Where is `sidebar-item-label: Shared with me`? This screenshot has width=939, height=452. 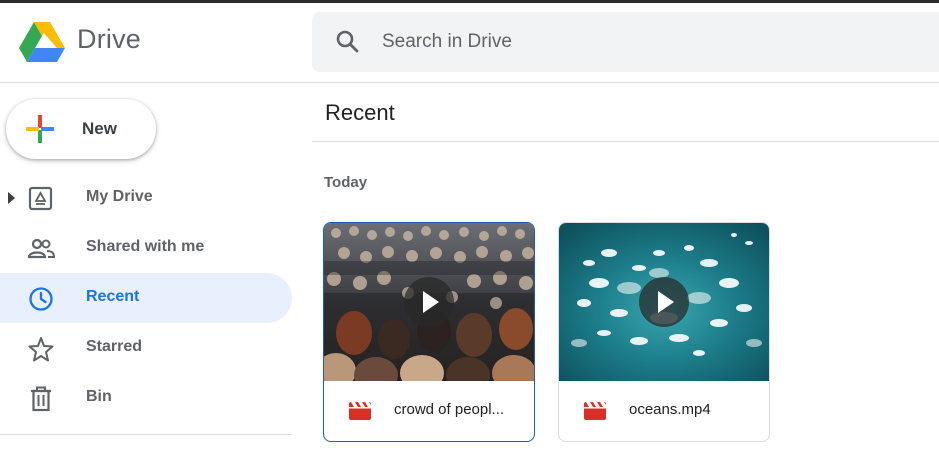
sidebar-item-label: Shared with me is located at coordinates (145, 246).